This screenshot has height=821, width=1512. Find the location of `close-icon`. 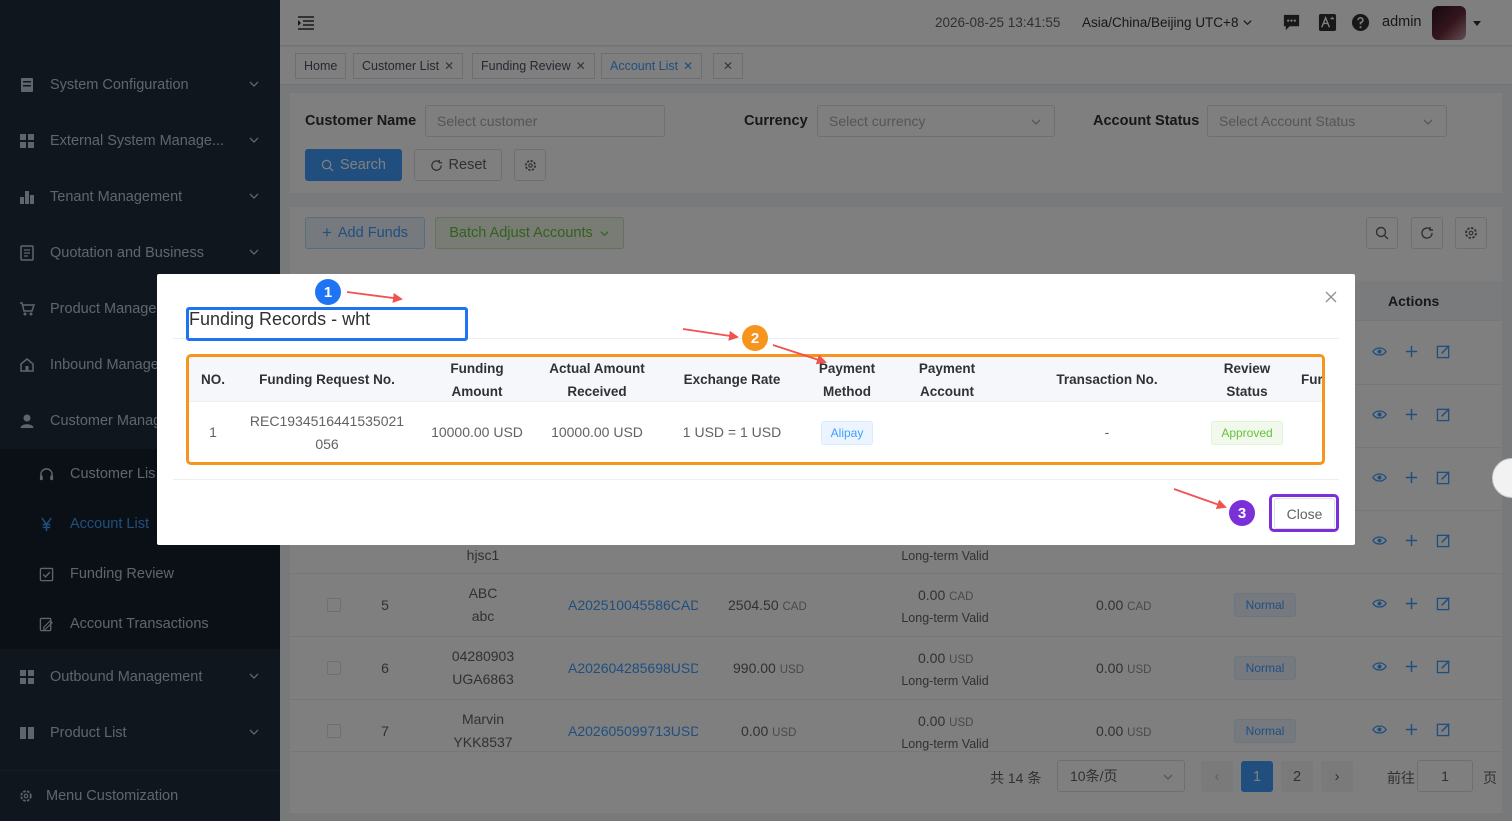

close-icon is located at coordinates (1331, 297).